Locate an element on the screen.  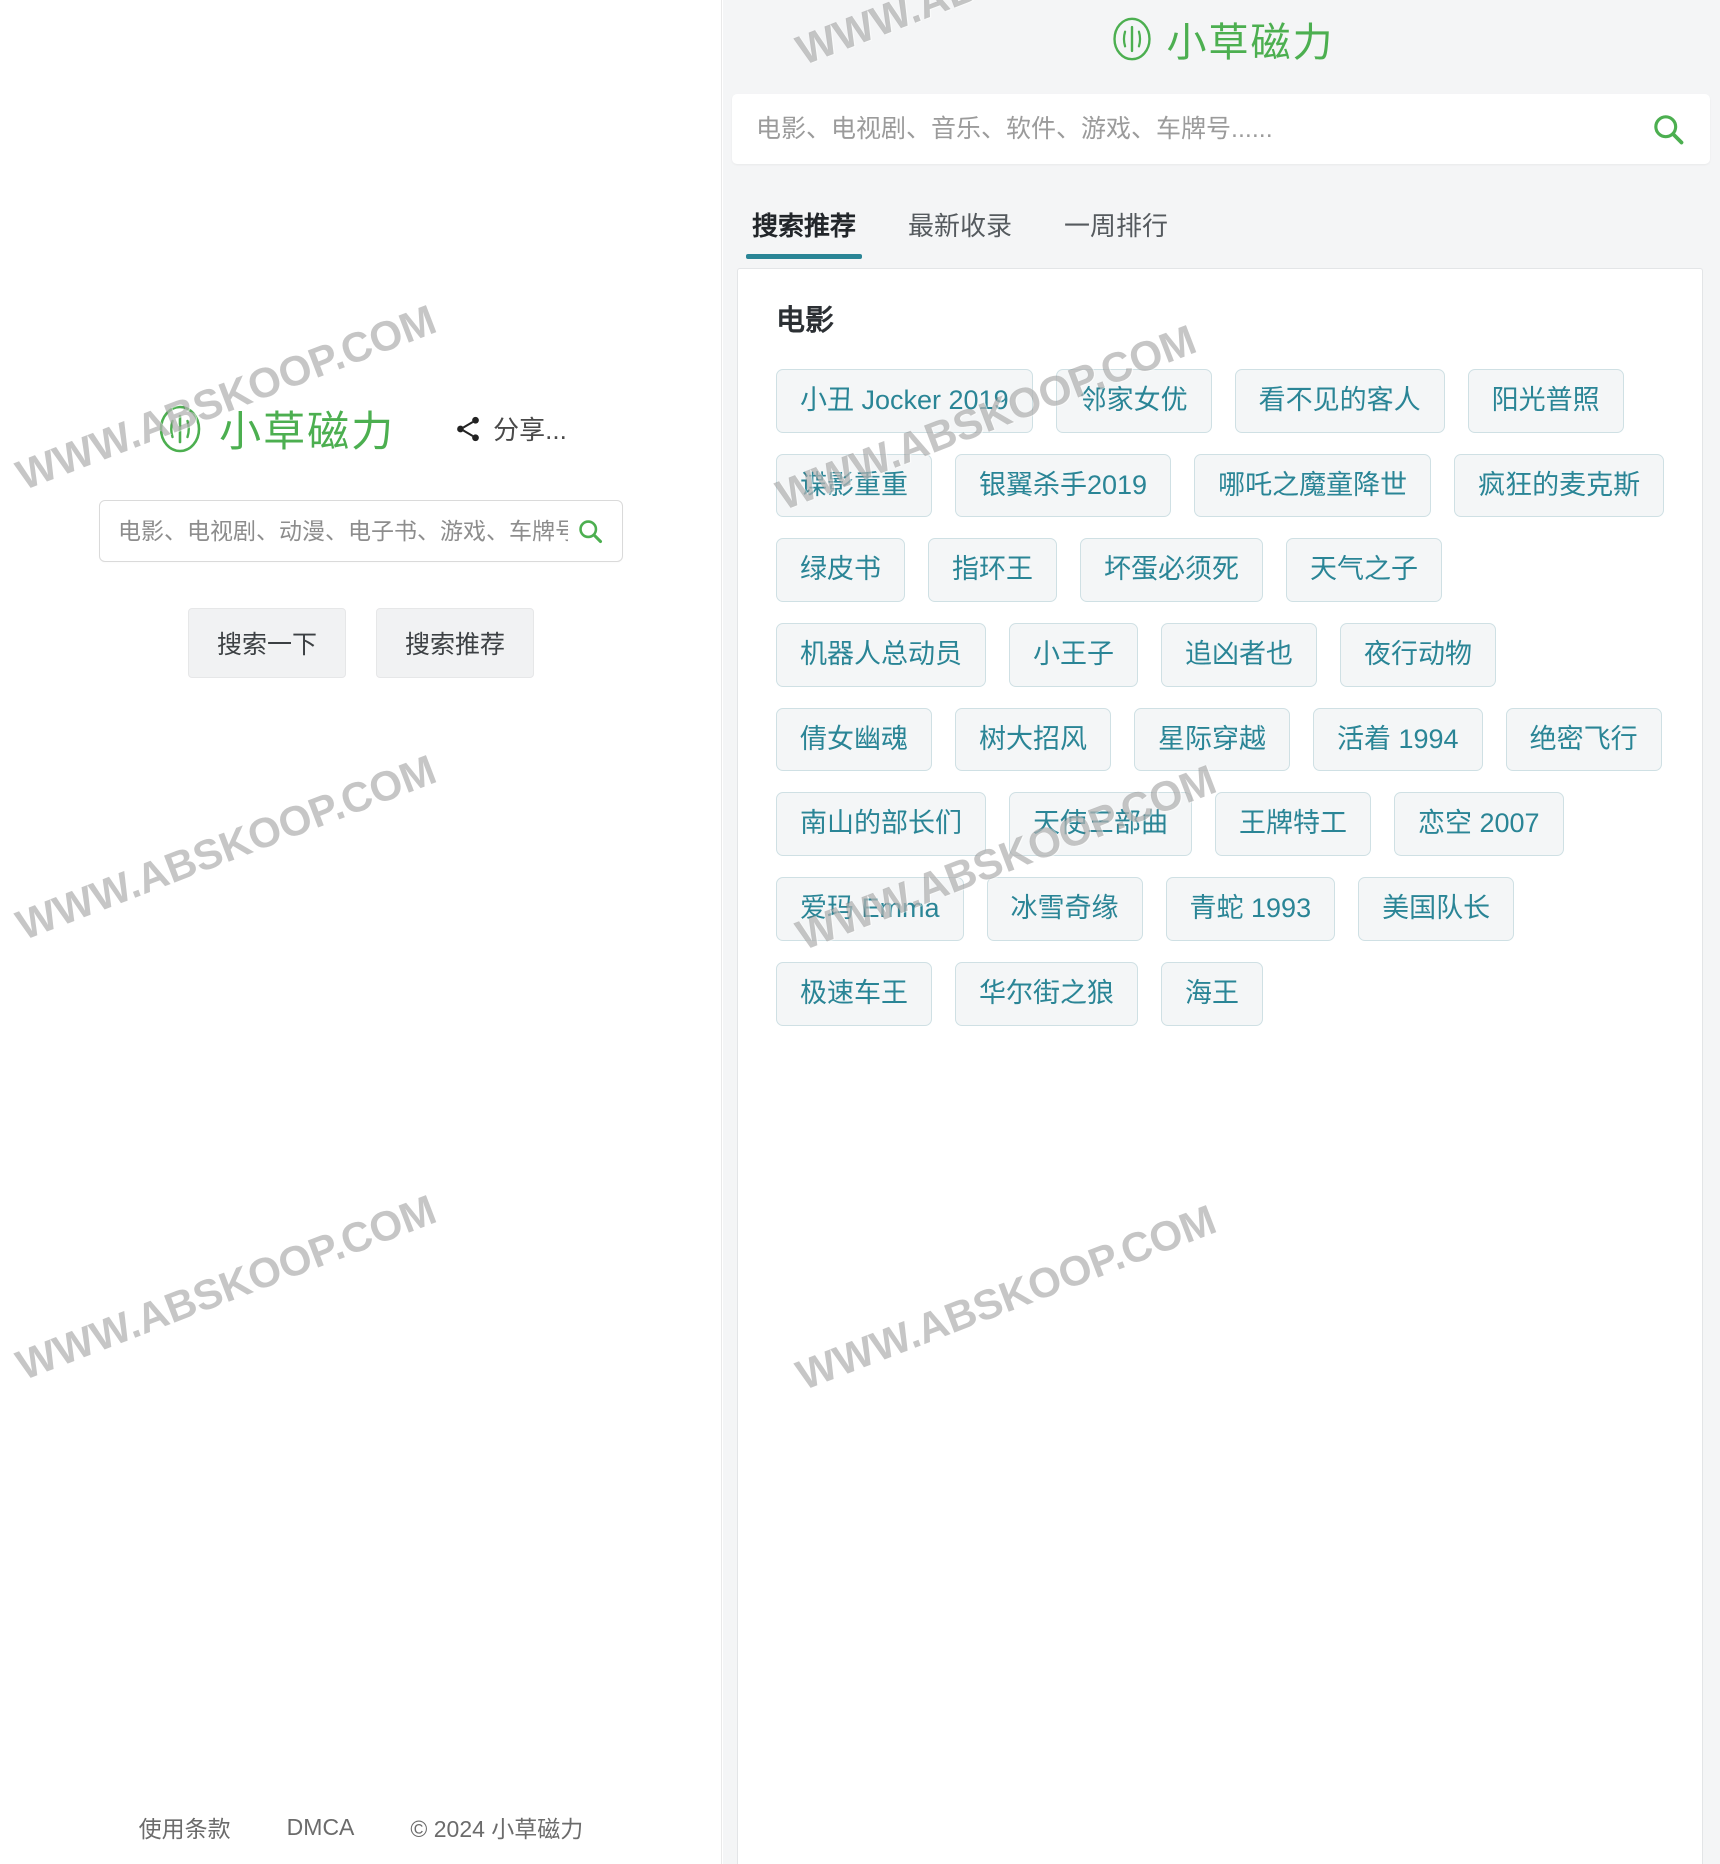
movie-tag: 冰雪奇缘 is located at coordinates (1064, 909).